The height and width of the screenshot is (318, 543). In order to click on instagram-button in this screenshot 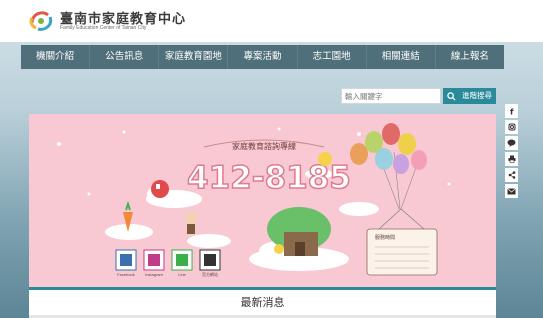, I will do `click(511, 127)`.